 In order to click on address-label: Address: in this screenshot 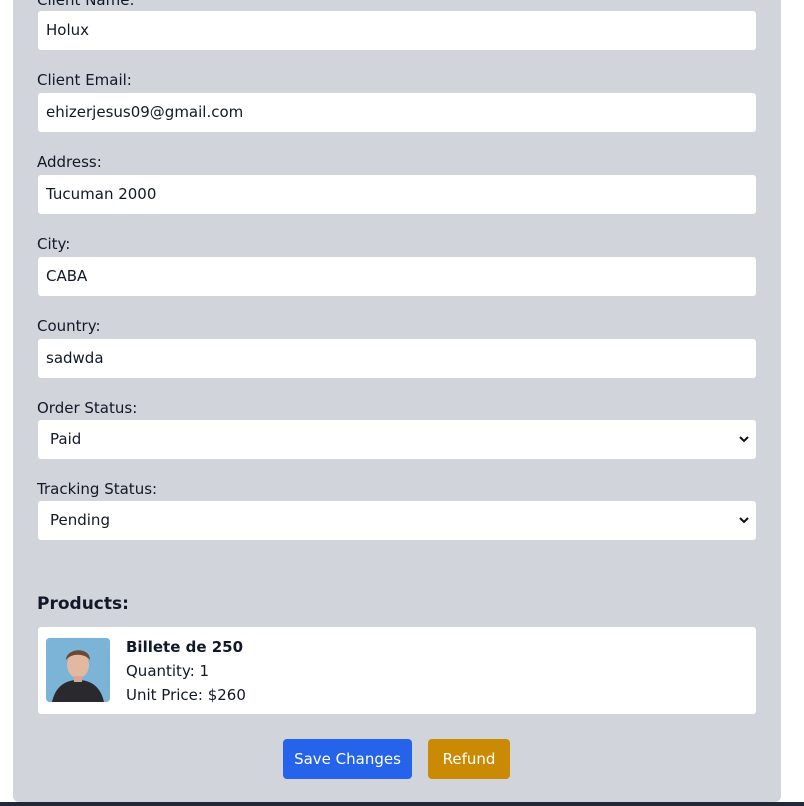, I will do `click(69, 162)`.